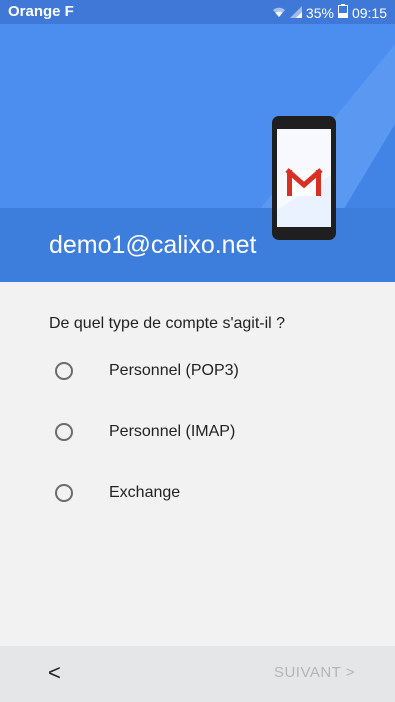  I want to click on pop3-radio, so click(64, 371).